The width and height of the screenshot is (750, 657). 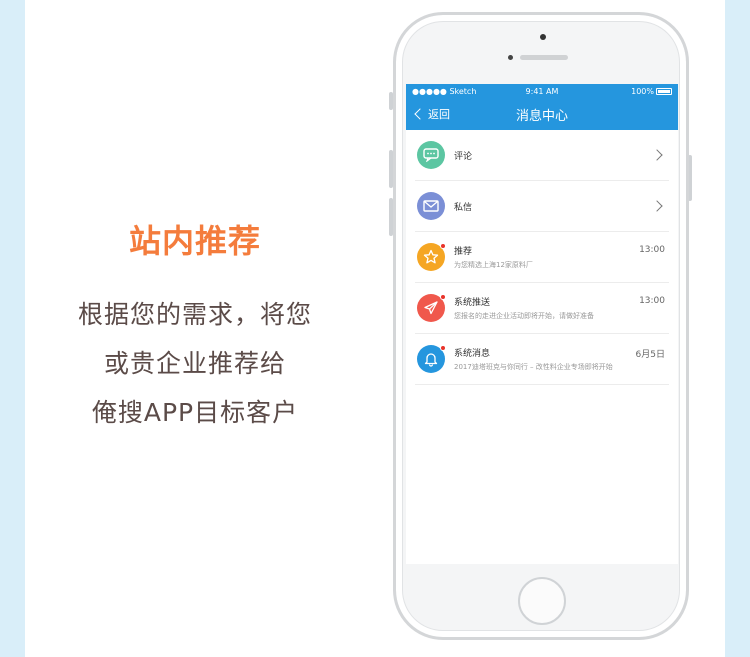 I want to click on list-item-private-messages: 私信, so click(x=542, y=206).